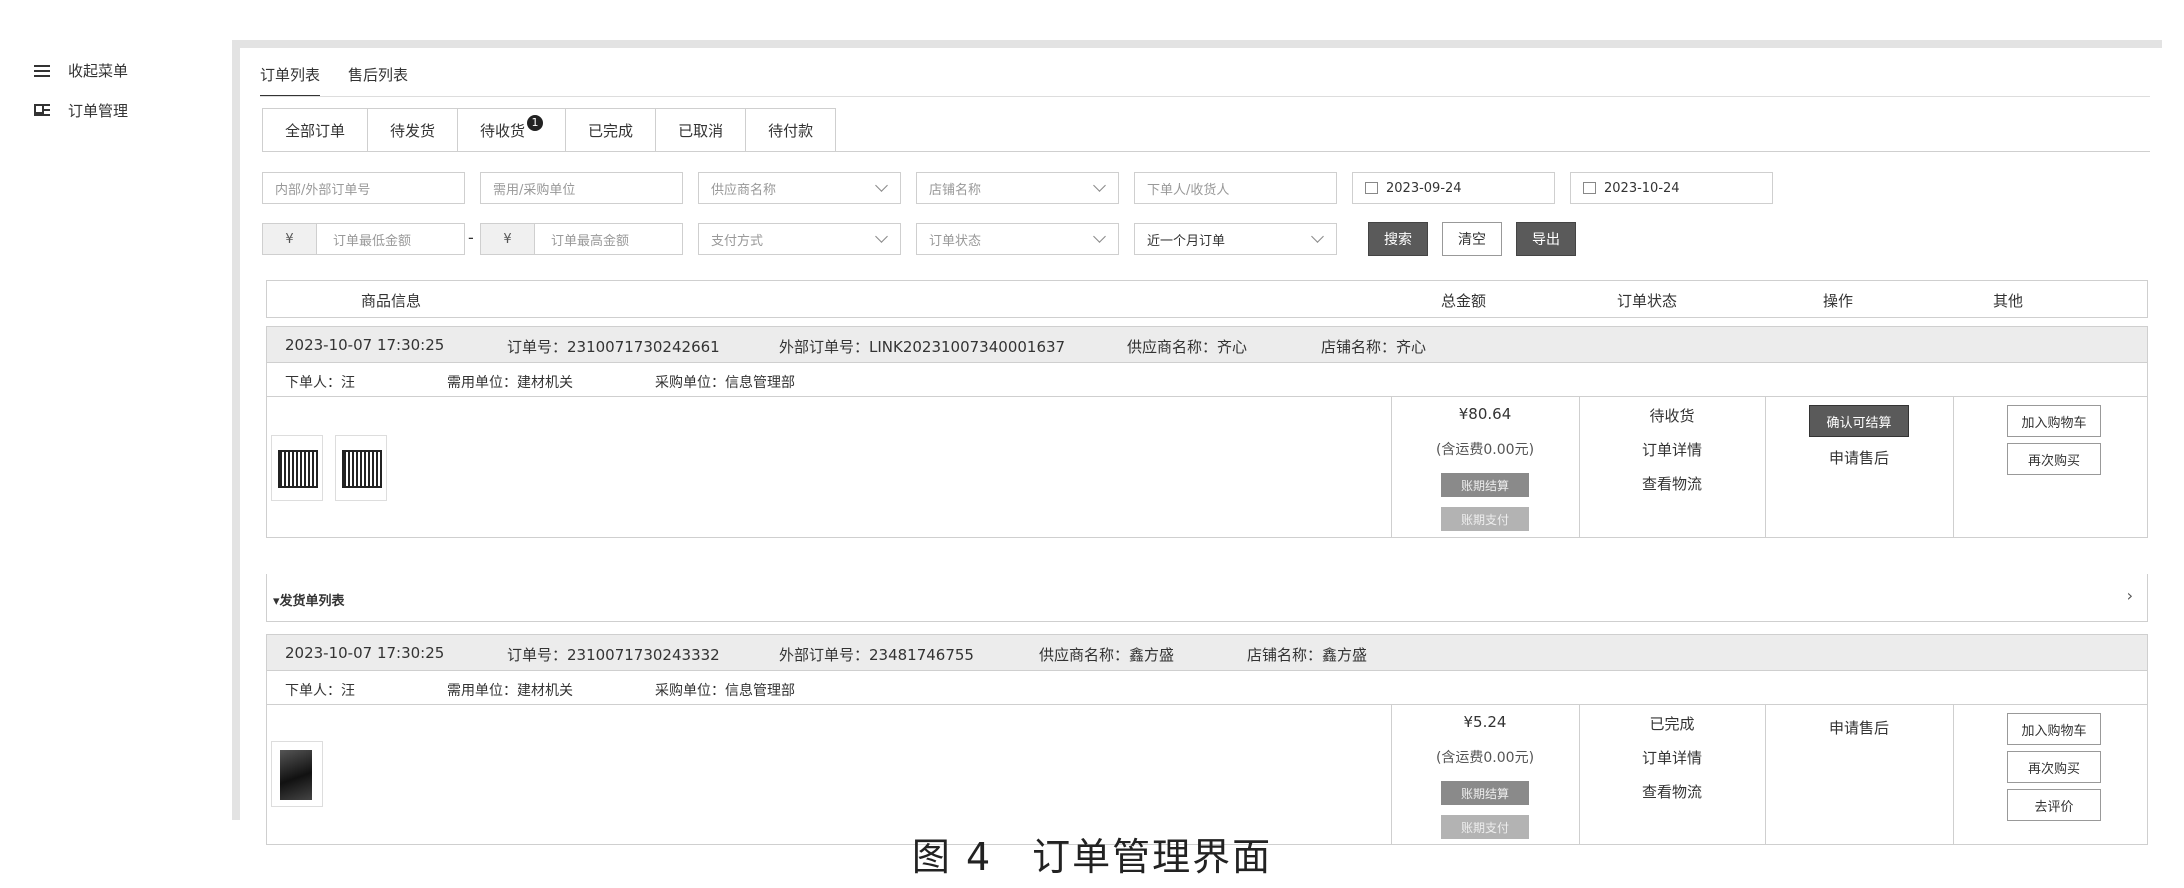 Image resolution: width=2184 pixels, height=888 pixels. I want to click on external-order-number: 外部订单号：23481746755, so click(876, 655).